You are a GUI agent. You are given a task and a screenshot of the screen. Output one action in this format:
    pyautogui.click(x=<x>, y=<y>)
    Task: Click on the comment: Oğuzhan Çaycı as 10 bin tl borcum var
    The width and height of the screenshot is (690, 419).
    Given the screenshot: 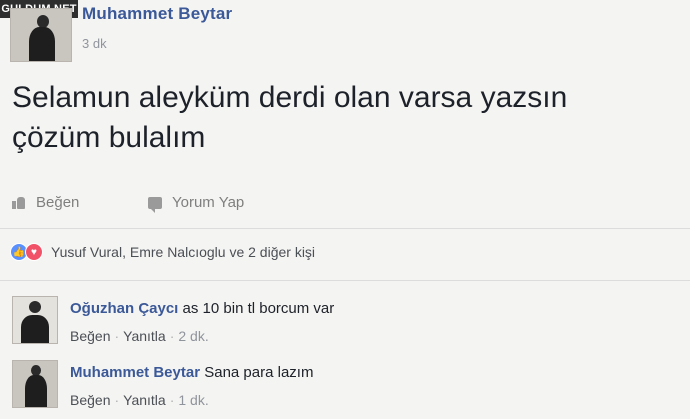 What is the action you would take?
    pyautogui.click(x=202, y=308)
    